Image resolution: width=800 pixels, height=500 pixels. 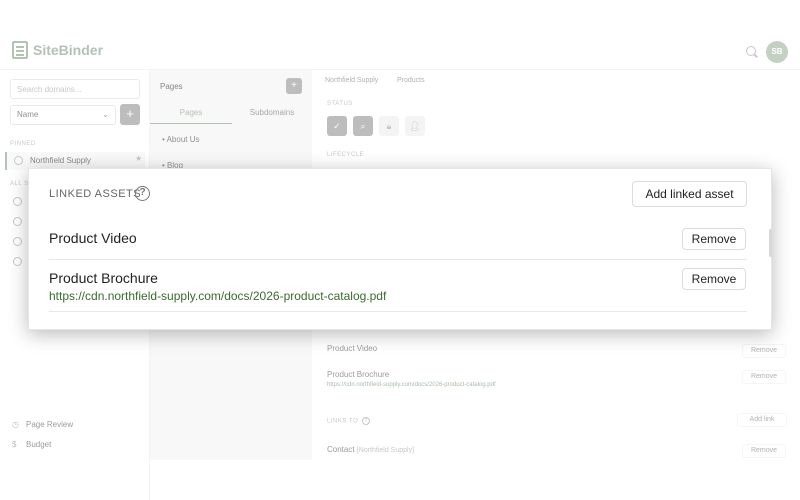 I want to click on linked-assets-heading: LINKED ASSETS, so click(x=95, y=194).